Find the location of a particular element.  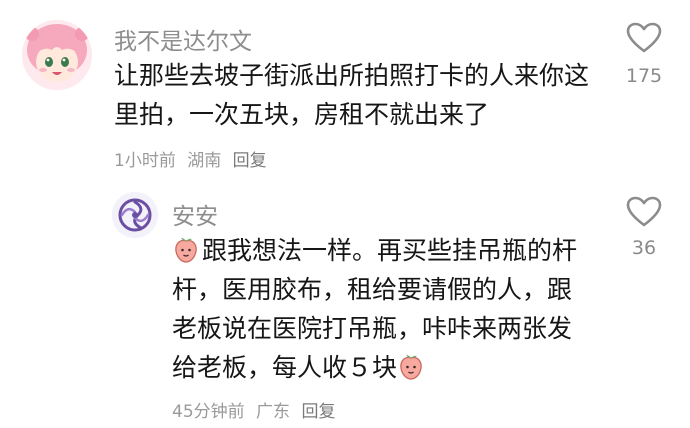

comment-text-line-2: 里拍，一次五块，房租不就出来了 is located at coordinates (302, 114).